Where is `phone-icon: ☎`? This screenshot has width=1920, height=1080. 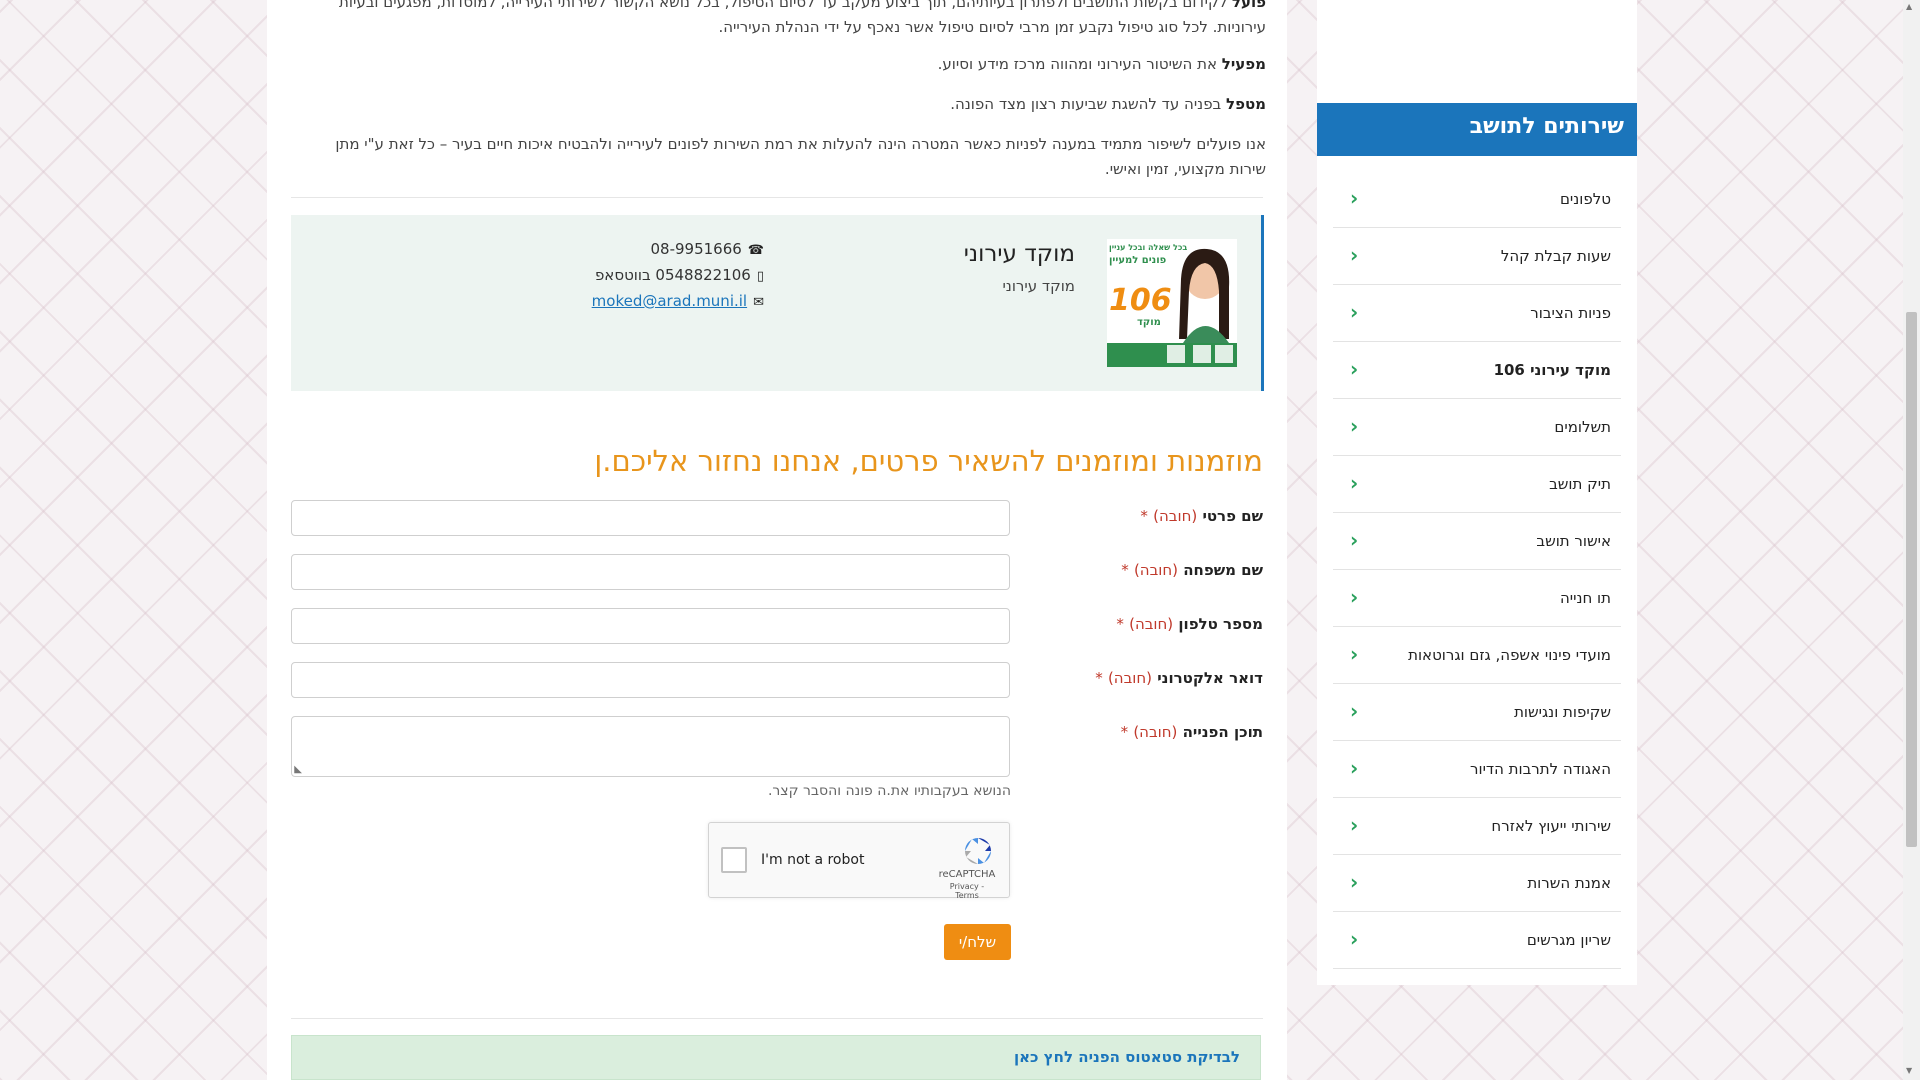 phone-icon: ☎ is located at coordinates (755, 250).